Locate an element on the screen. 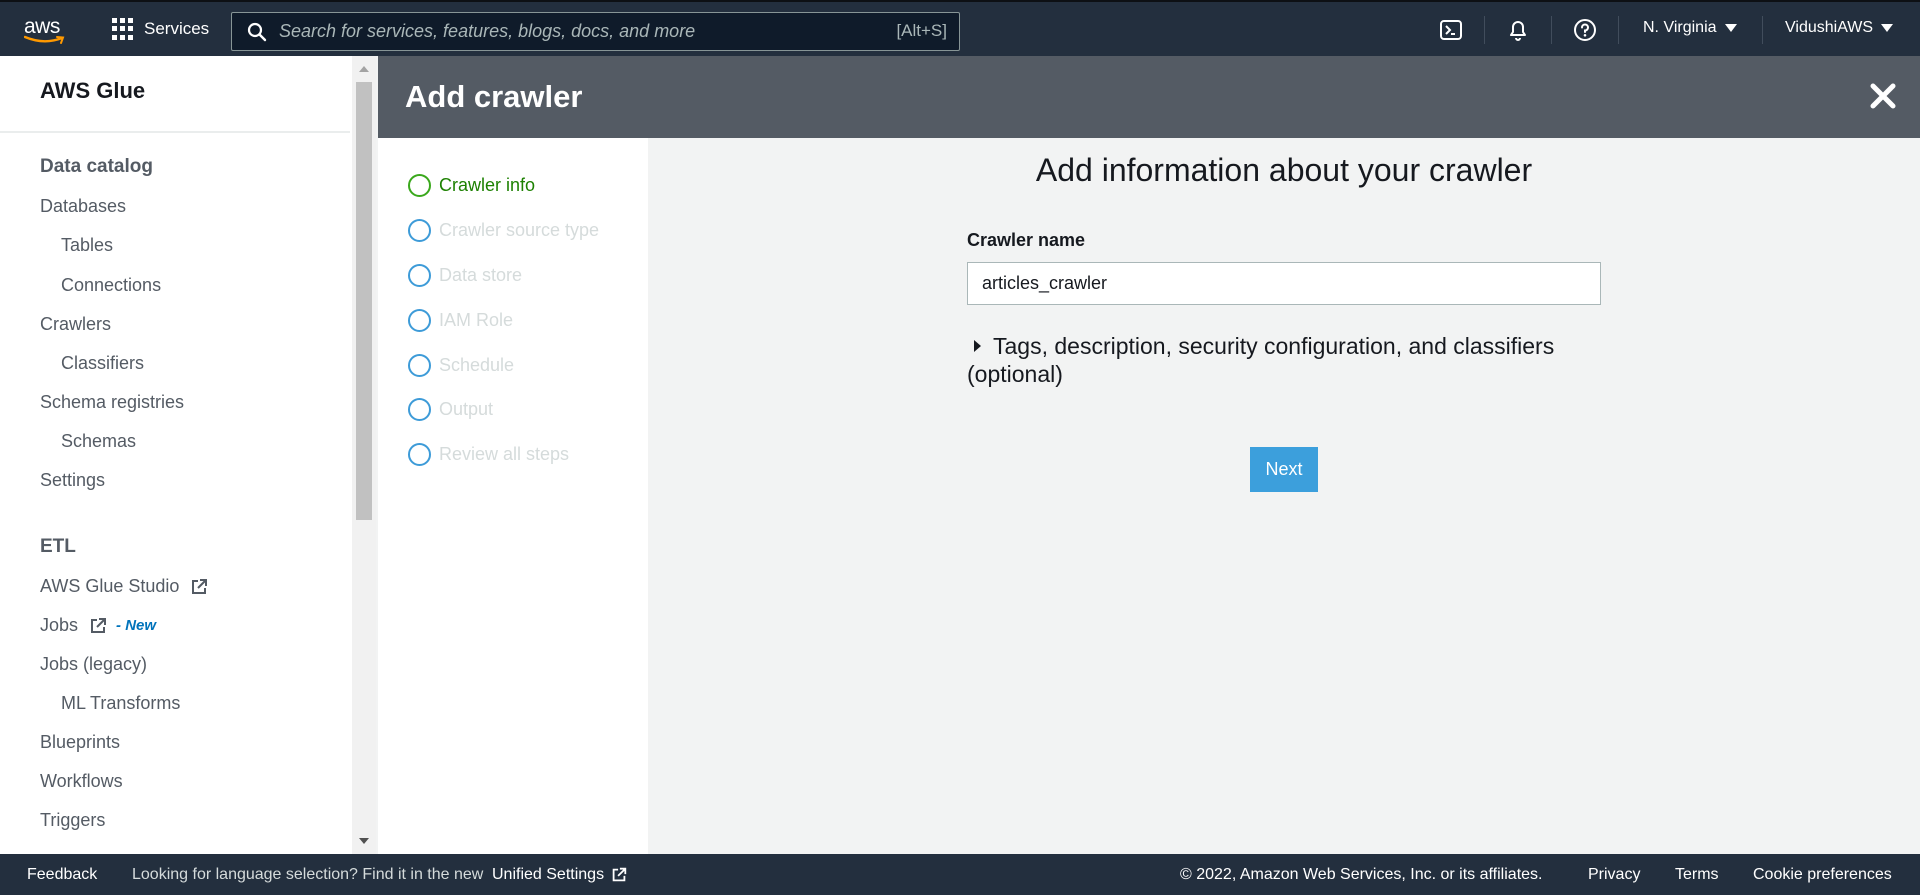 The height and width of the screenshot is (895, 1920). step-schedule: Schedule is located at coordinates (461, 365).